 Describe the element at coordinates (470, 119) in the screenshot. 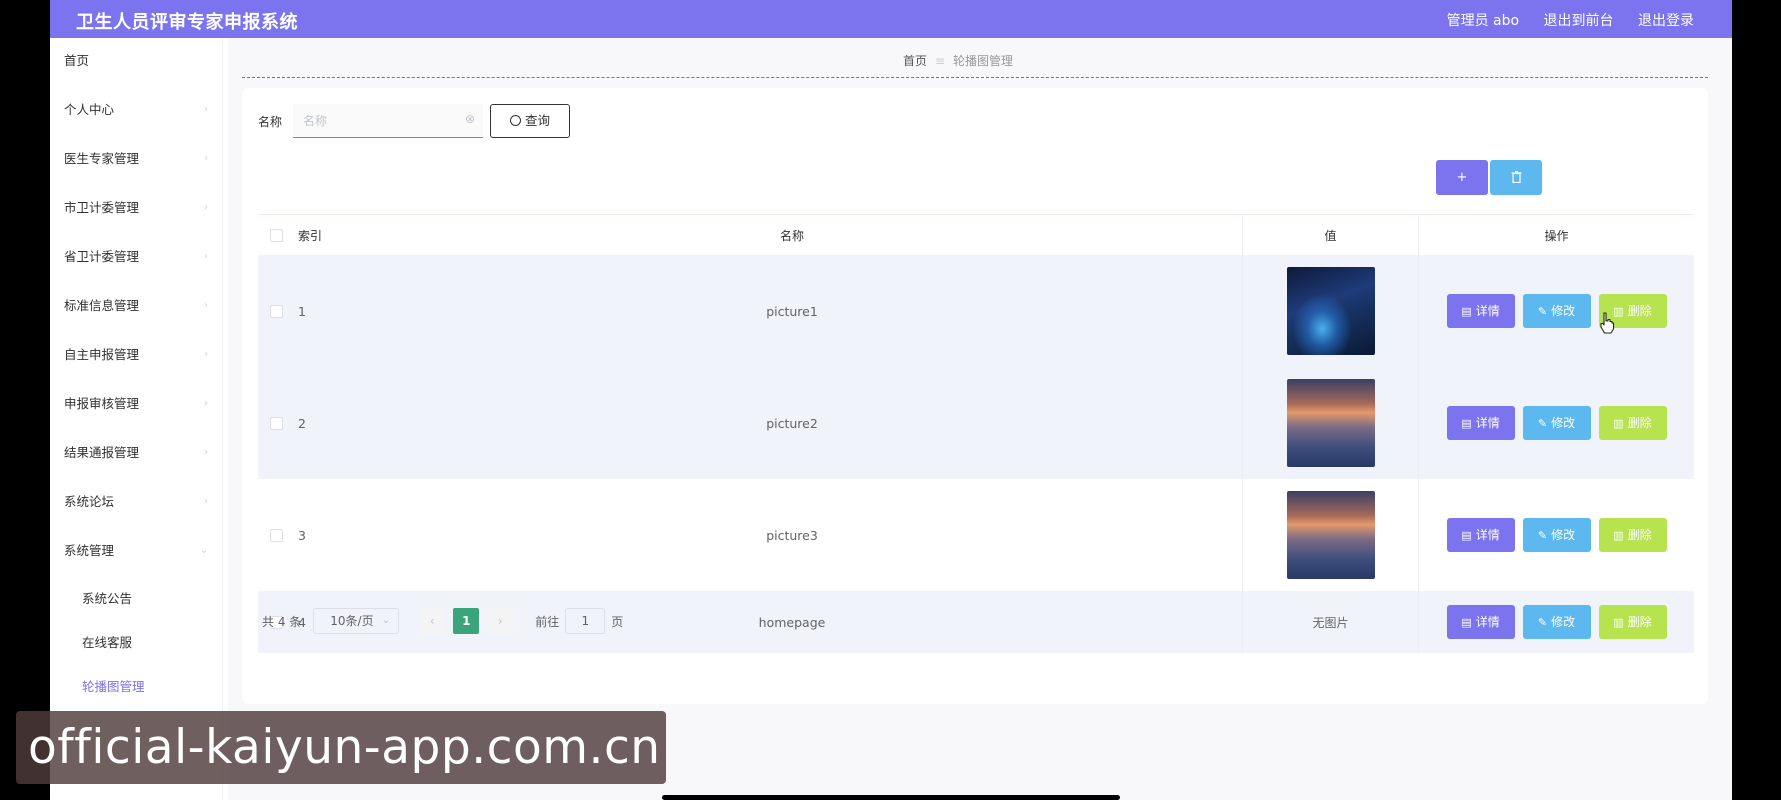

I see `clear-icon: ⊗` at that location.